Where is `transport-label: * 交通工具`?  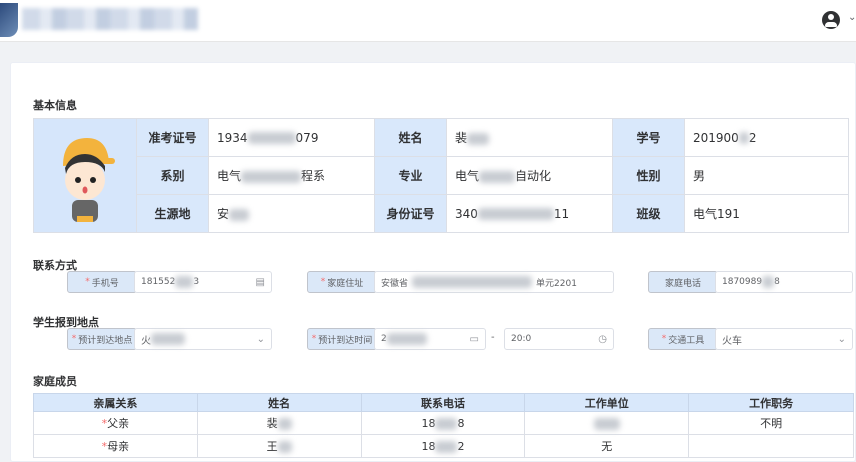
transport-label: * 交通工具 is located at coordinates (683, 339).